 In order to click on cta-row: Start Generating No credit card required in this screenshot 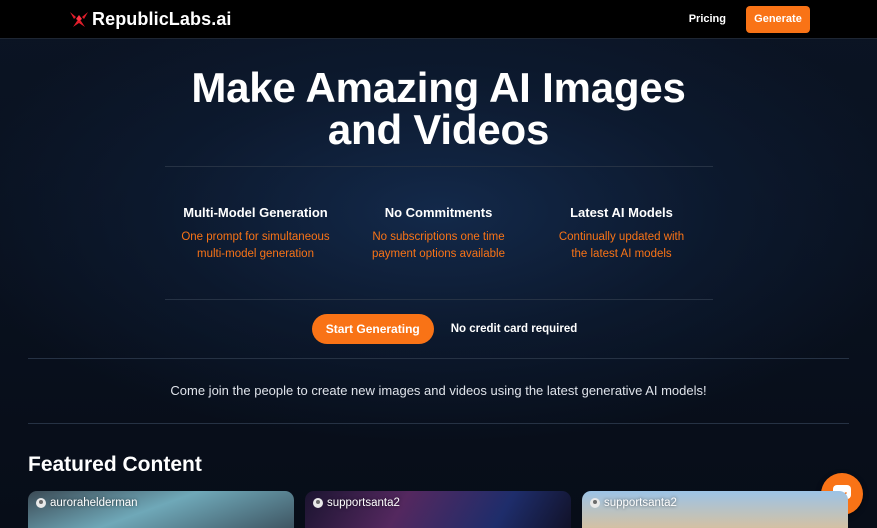, I will do `click(438, 329)`.